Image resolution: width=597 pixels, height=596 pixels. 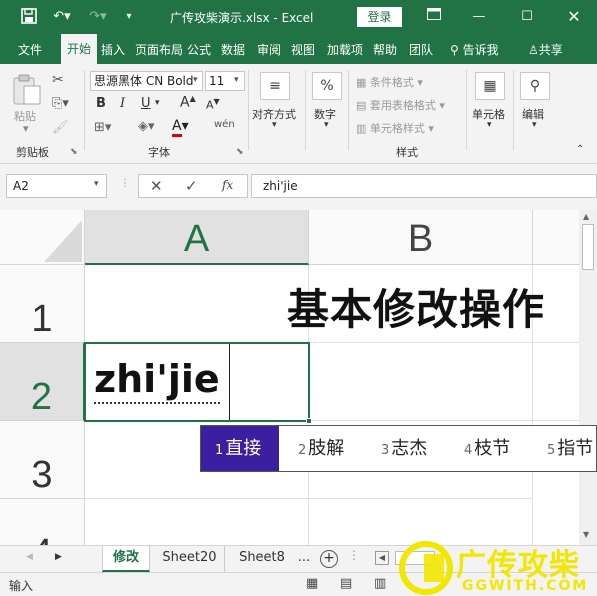 What do you see at coordinates (379, 17) in the screenshot?
I see `login-button: 登录` at bounding box center [379, 17].